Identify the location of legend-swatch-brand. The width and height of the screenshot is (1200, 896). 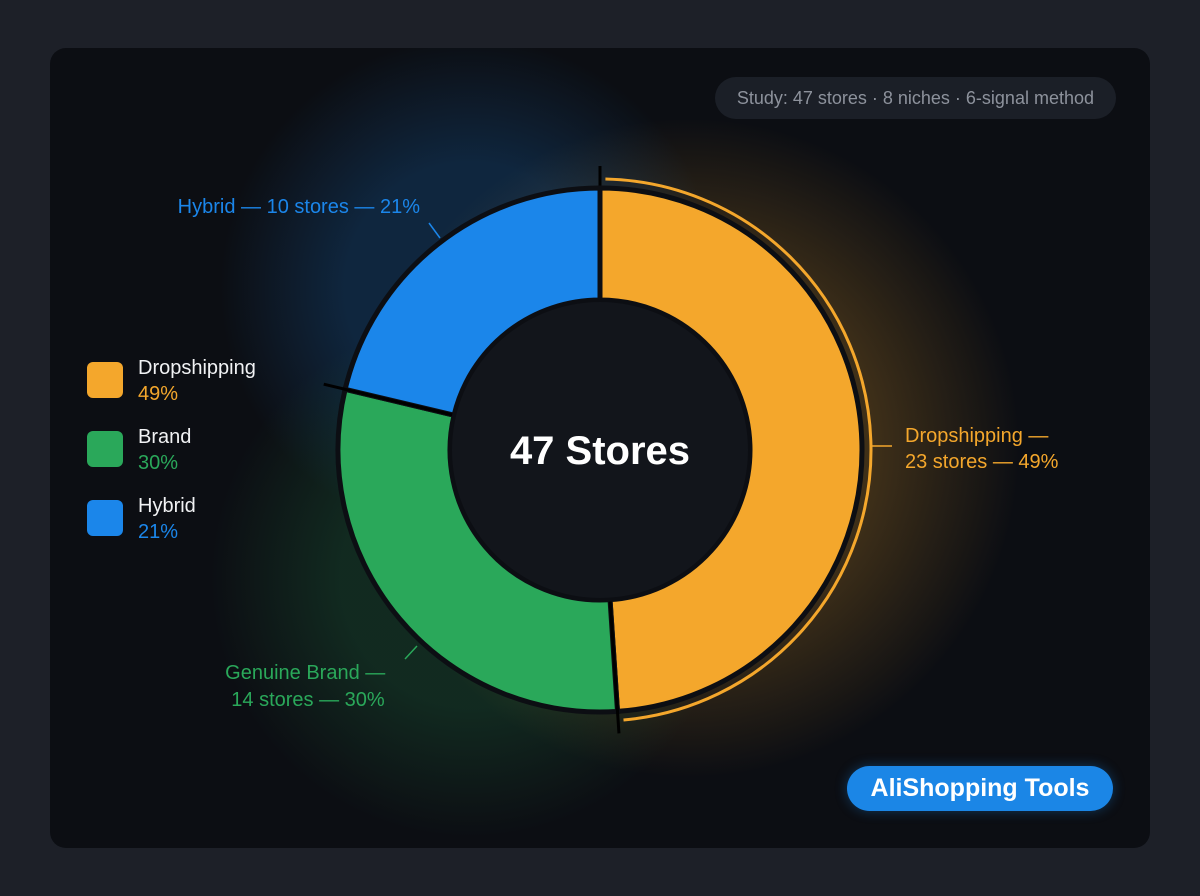
(105, 449).